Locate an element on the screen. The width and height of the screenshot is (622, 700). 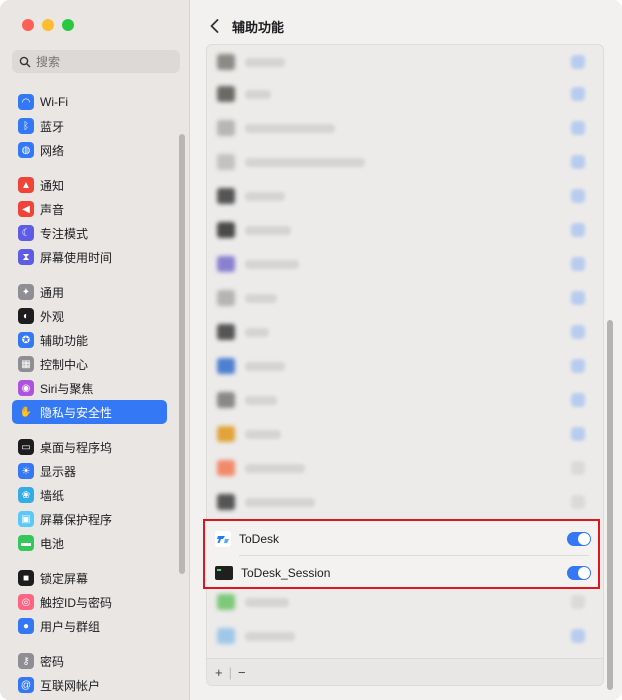
sidebar-item-label: 辅助功能 is located at coordinates (64, 340).